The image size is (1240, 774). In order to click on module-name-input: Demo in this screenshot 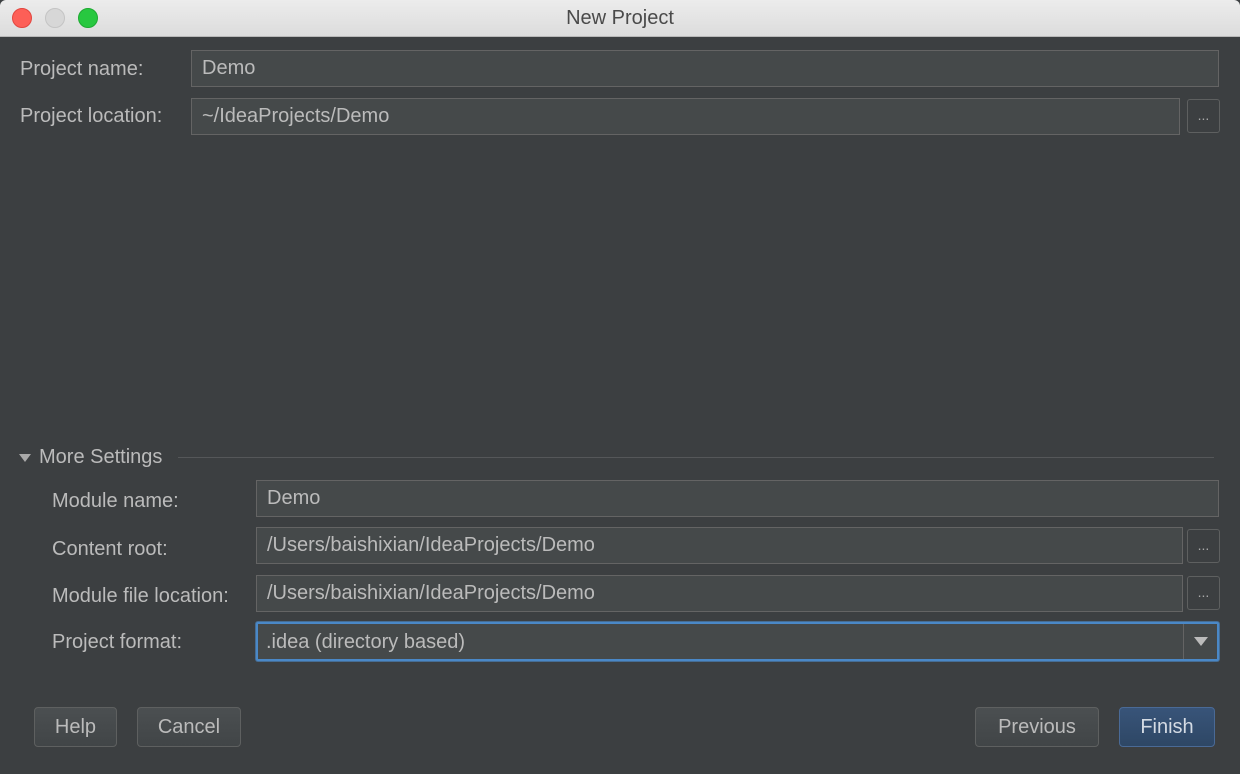, I will do `click(737, 498)`.